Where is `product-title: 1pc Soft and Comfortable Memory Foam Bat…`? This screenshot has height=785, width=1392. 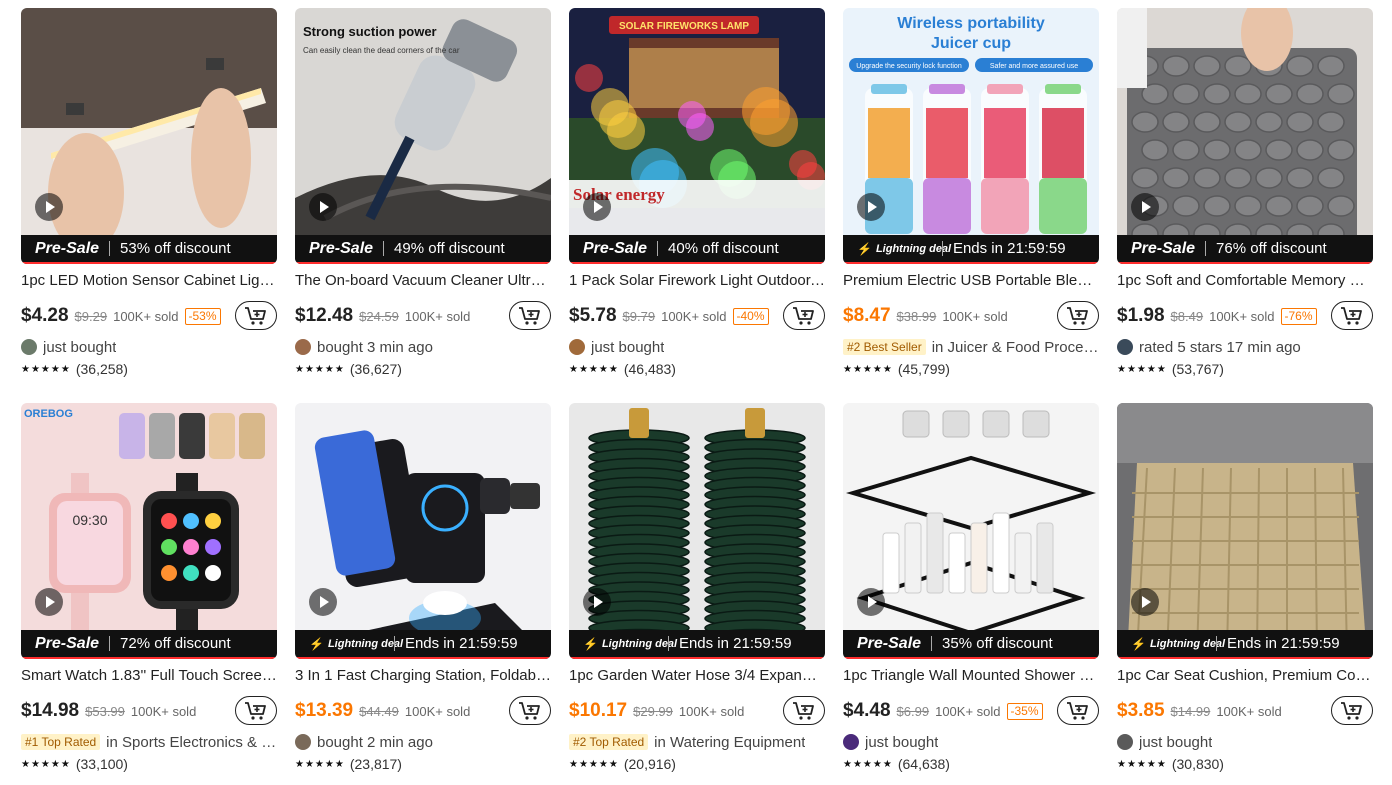 product-title: 1pc Soft and Comfortable Memory Foam Bat… is located at coordinates (1245, 280).